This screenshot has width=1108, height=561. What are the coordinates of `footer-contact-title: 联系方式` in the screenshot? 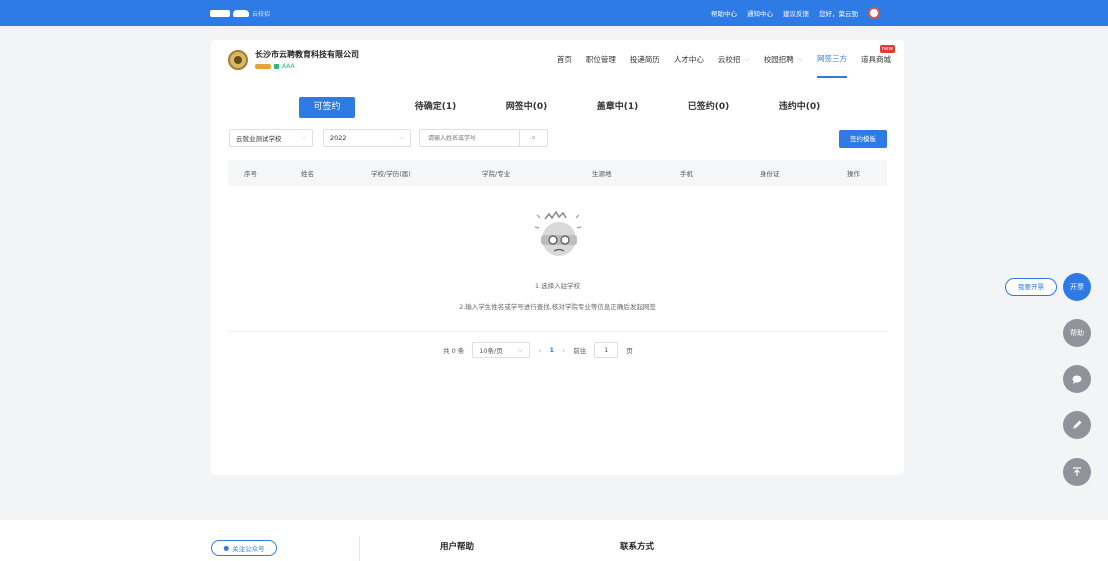 It's located at (637, 547).